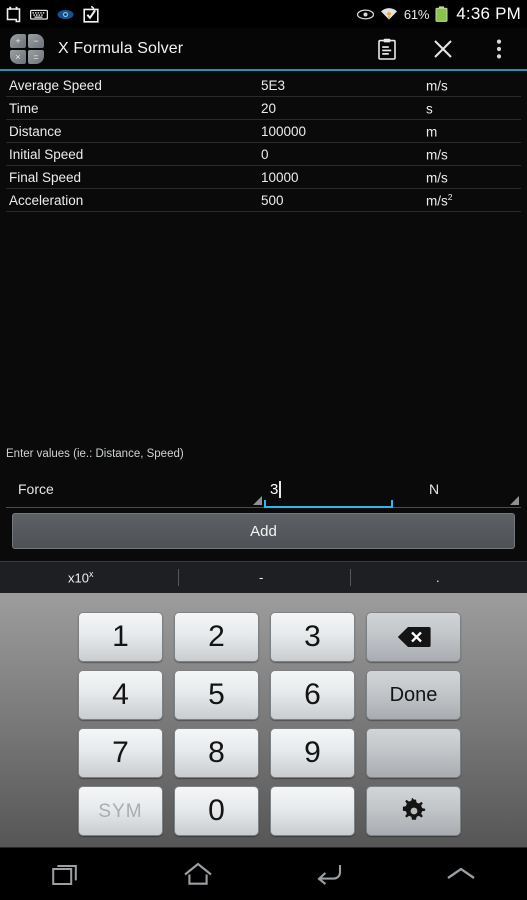 The height and width of the screenshot is (900, 527). I want to click on row-label: Distance, so click(35, 131).